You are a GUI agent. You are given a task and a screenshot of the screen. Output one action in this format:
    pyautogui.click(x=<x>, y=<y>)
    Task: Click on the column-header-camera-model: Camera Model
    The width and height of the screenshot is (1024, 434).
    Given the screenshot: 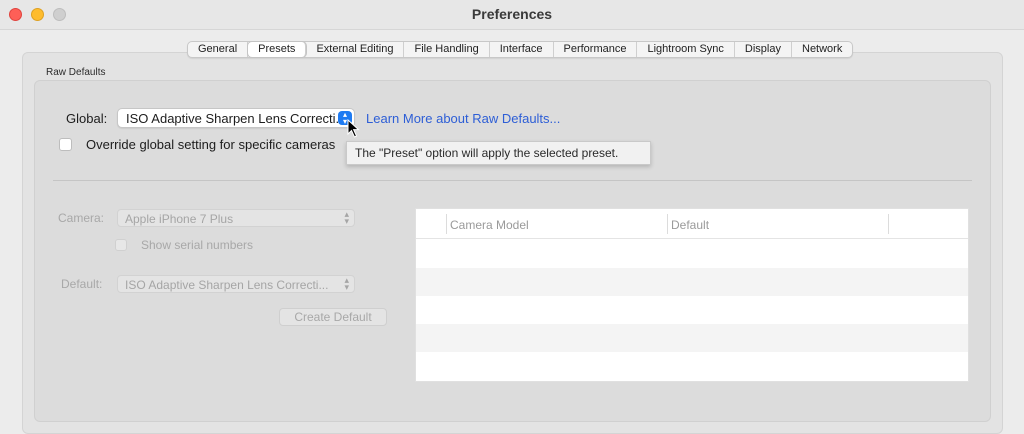 What is the action you would take?
    pyautogui.click(x=489, y=225)
    